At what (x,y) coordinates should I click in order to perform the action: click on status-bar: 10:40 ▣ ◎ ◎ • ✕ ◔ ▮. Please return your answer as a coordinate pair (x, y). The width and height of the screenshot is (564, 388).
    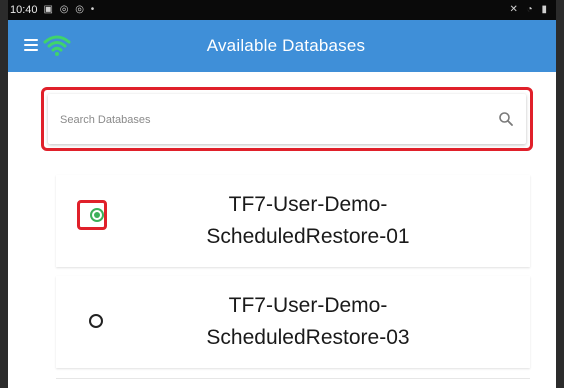
    Looking at the image, I should click on (282, 10).